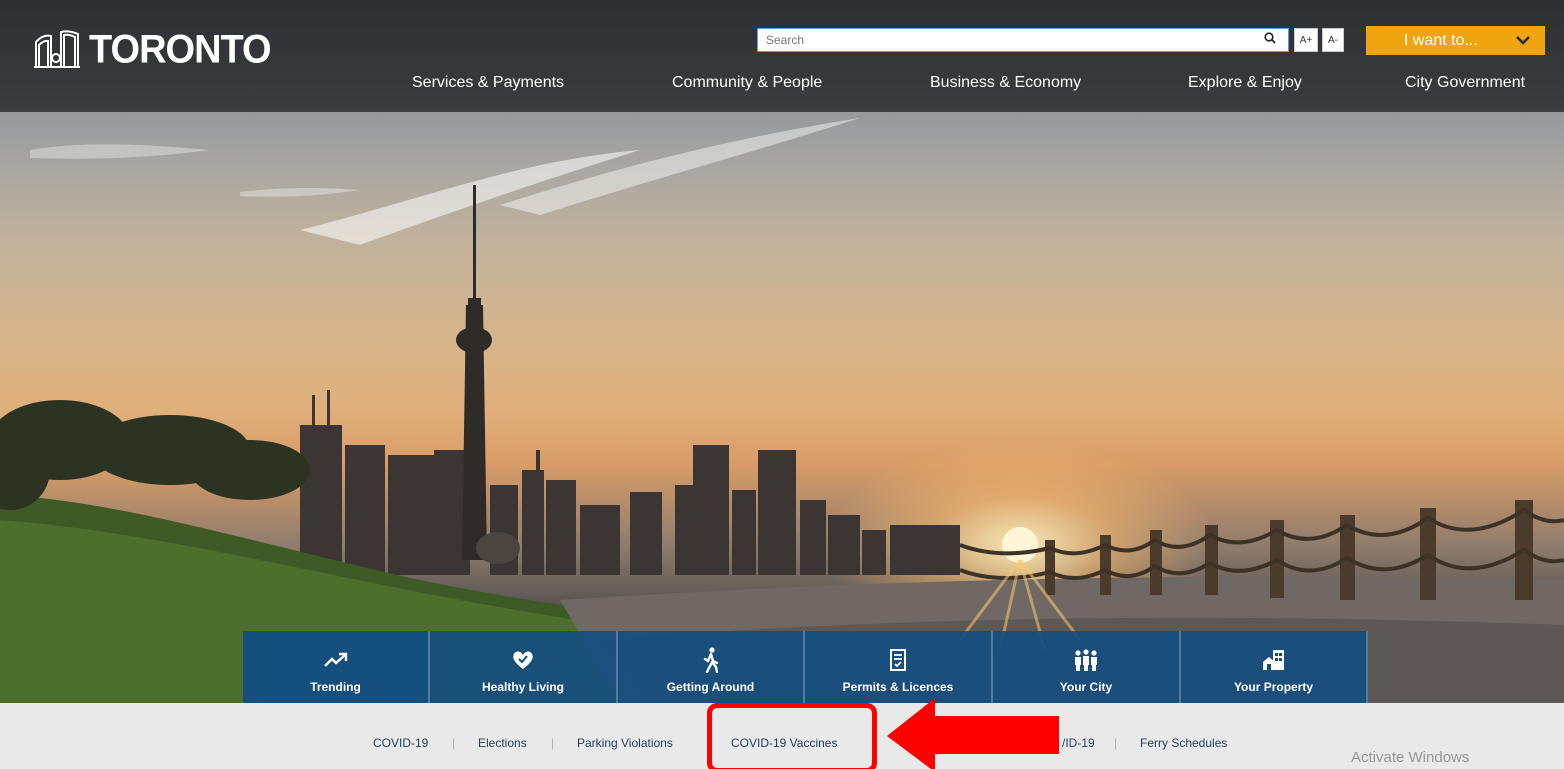 The image size is (1564, 769). I want to click on font-increase-button: A+, so click(1306, 40).